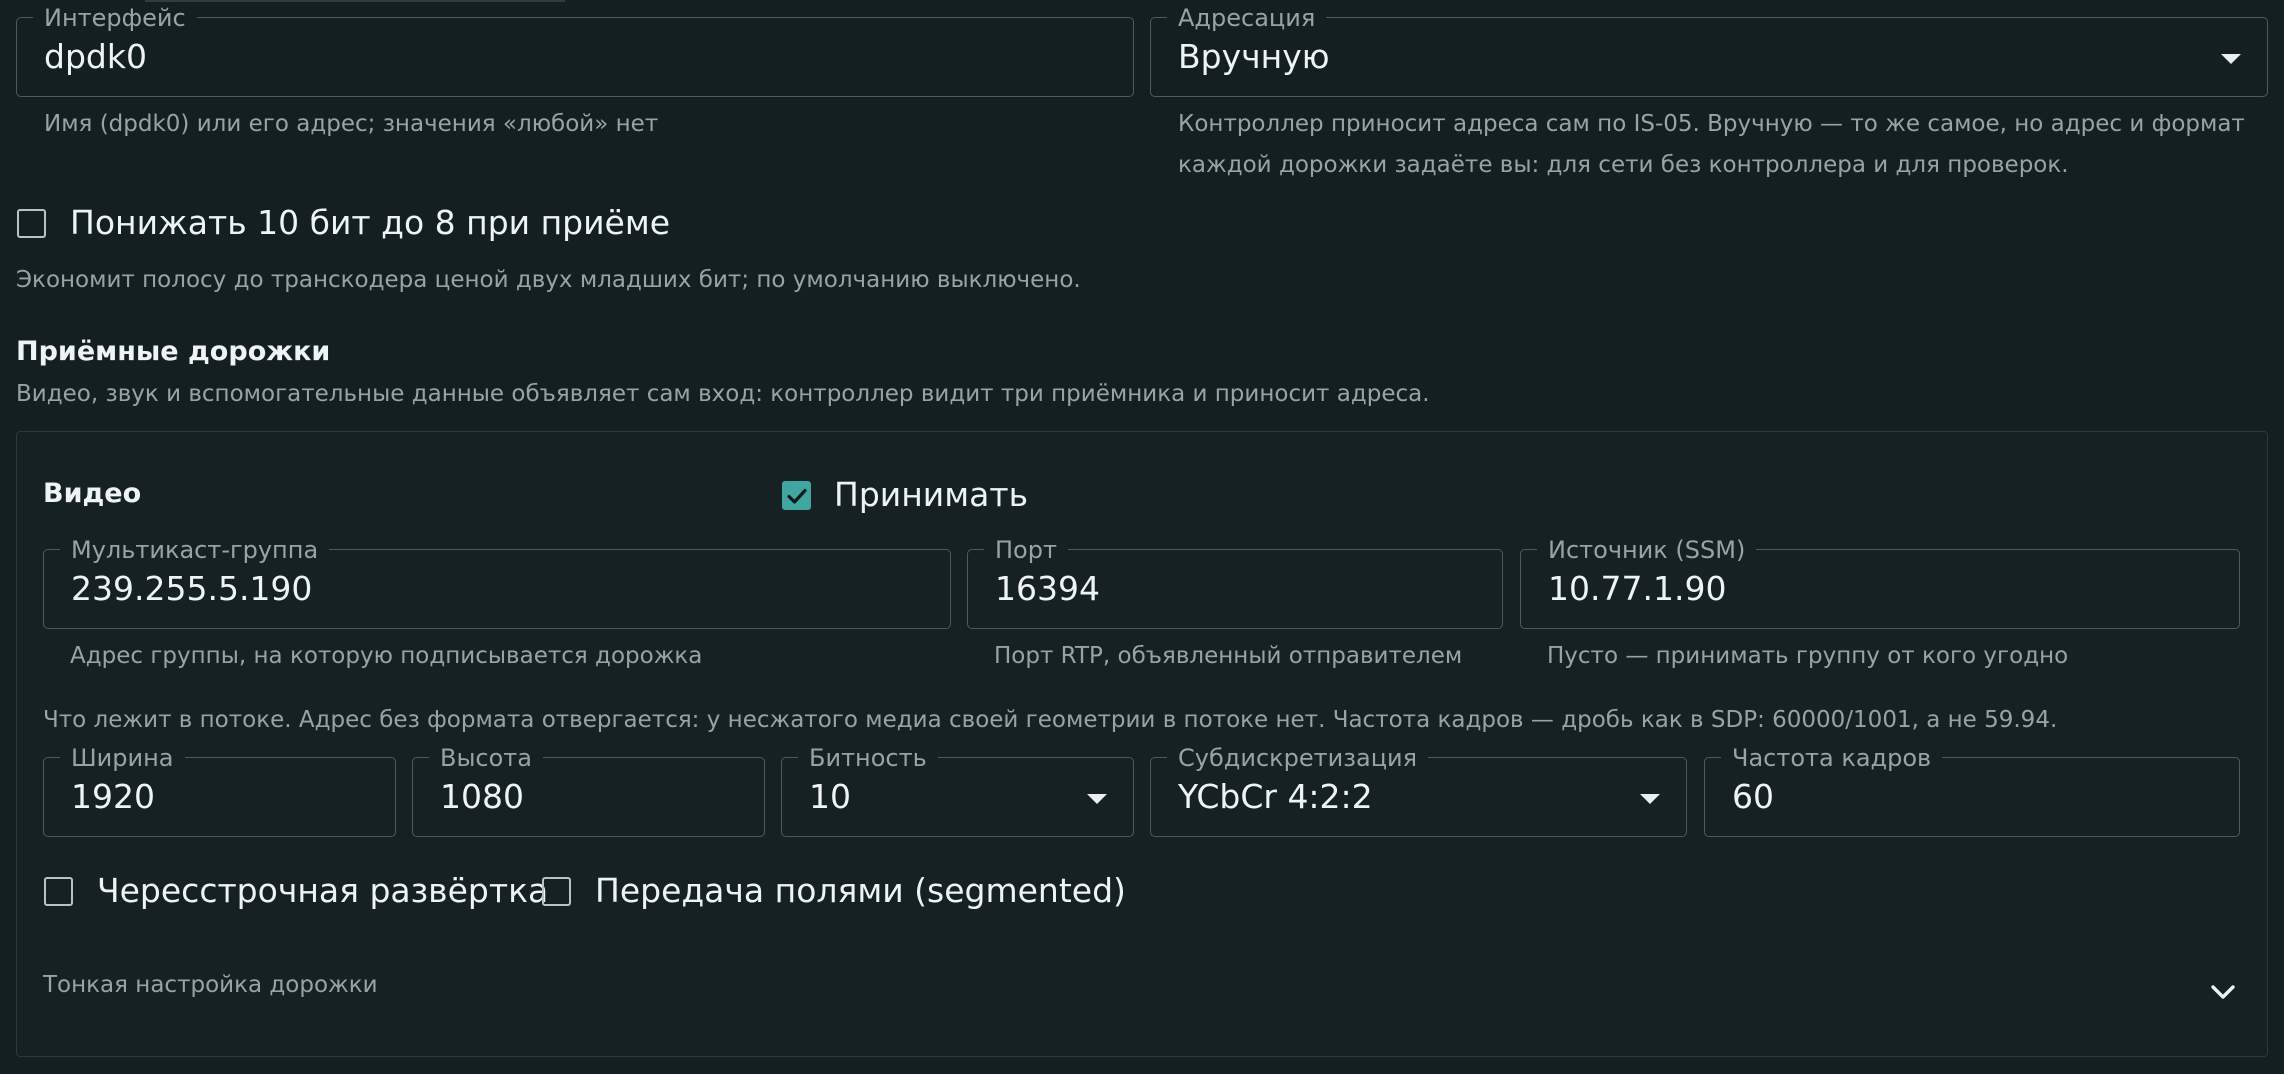  Describe the element at coordinates (588, 791) in the screenshot. I see `height-field: Высота 1080` at that location.